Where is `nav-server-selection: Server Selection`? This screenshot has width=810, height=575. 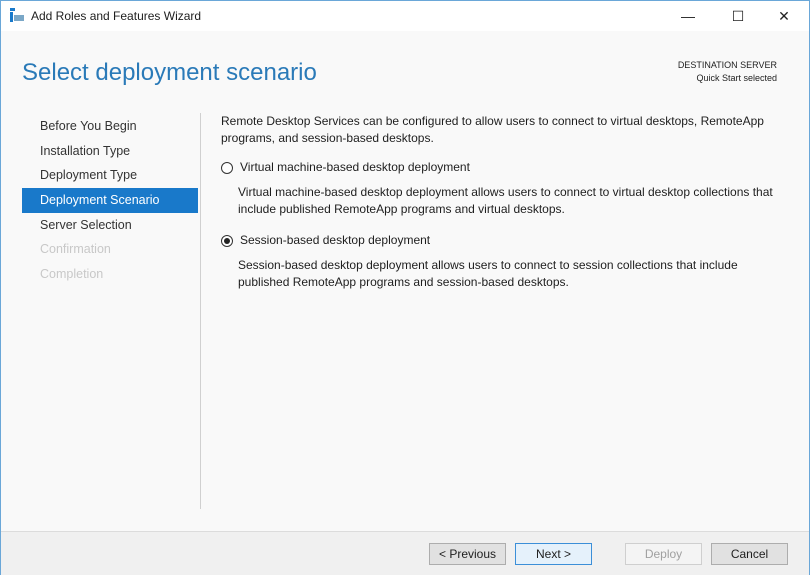 nav-server-selection: Server Selection is located at coordinates (110, 225).